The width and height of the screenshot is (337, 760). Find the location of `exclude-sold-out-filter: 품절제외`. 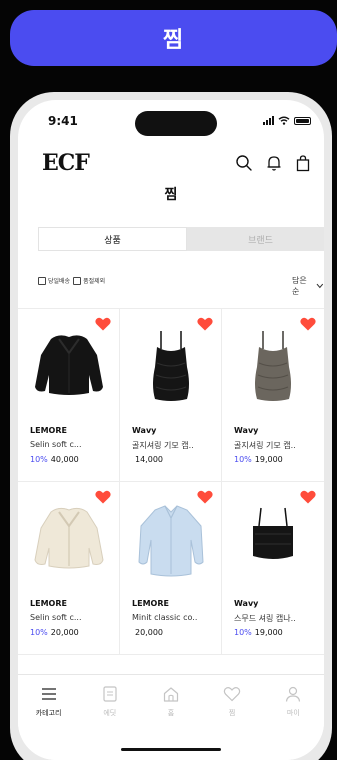

exclude-sold-out-filter: 품절제외 is located at coordinates (89, 280).